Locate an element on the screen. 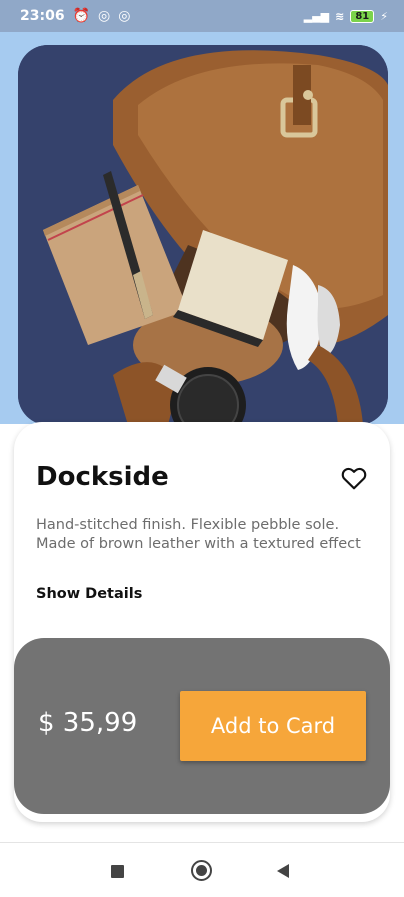 The width and height of the screenshot is (404, 897). battery-icon: 81 is located at coordinates (362, 16).